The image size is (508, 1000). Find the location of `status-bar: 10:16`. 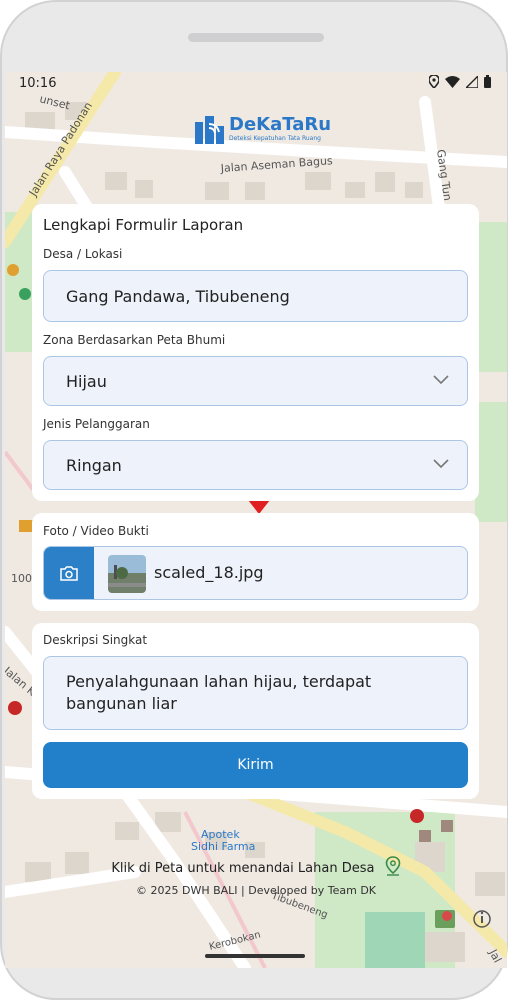

status-bar: 10:16 is located at coordinates (256, 84).